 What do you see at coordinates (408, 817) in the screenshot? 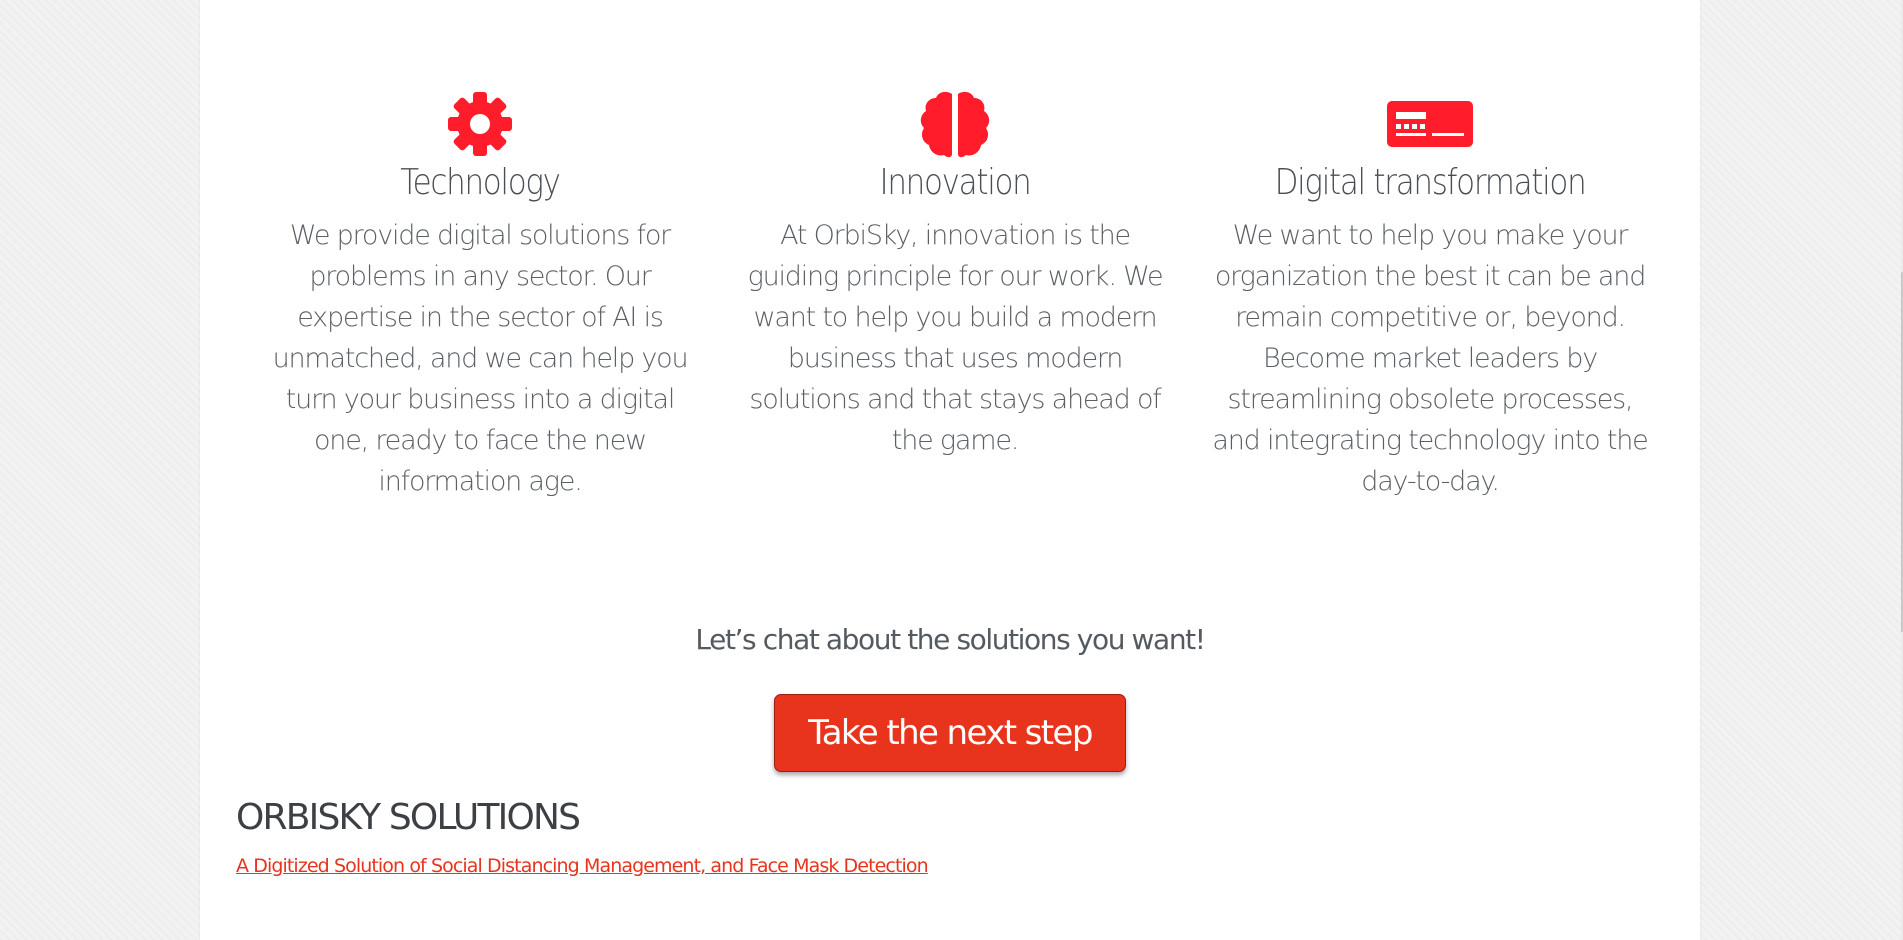
I see `section-heading: ORBISKY SOLUTIONS` at bounding box center [408, 817].